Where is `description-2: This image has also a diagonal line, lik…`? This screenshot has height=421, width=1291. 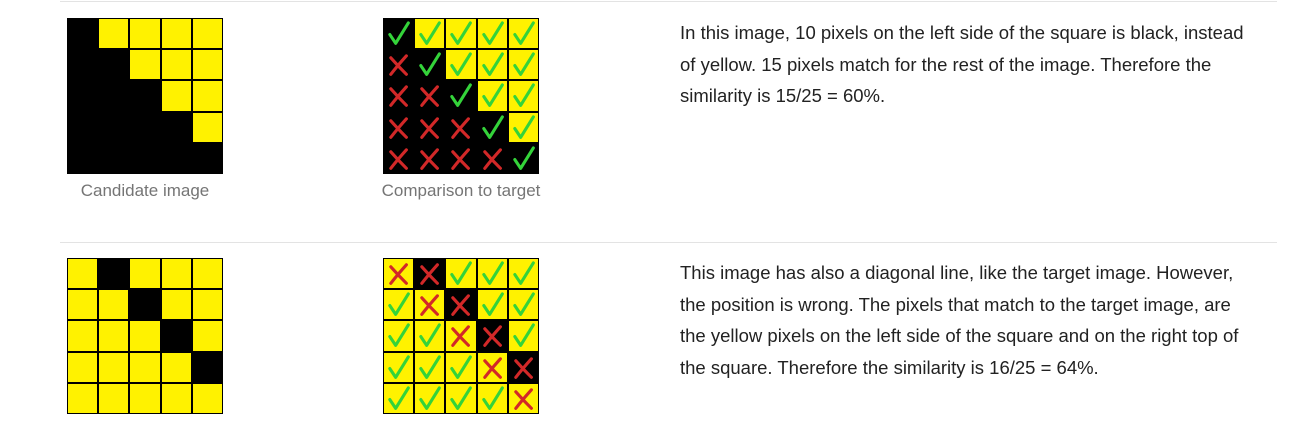 description-2: This image has also a diagonal line, lik… is located at coordinates (959, 320).